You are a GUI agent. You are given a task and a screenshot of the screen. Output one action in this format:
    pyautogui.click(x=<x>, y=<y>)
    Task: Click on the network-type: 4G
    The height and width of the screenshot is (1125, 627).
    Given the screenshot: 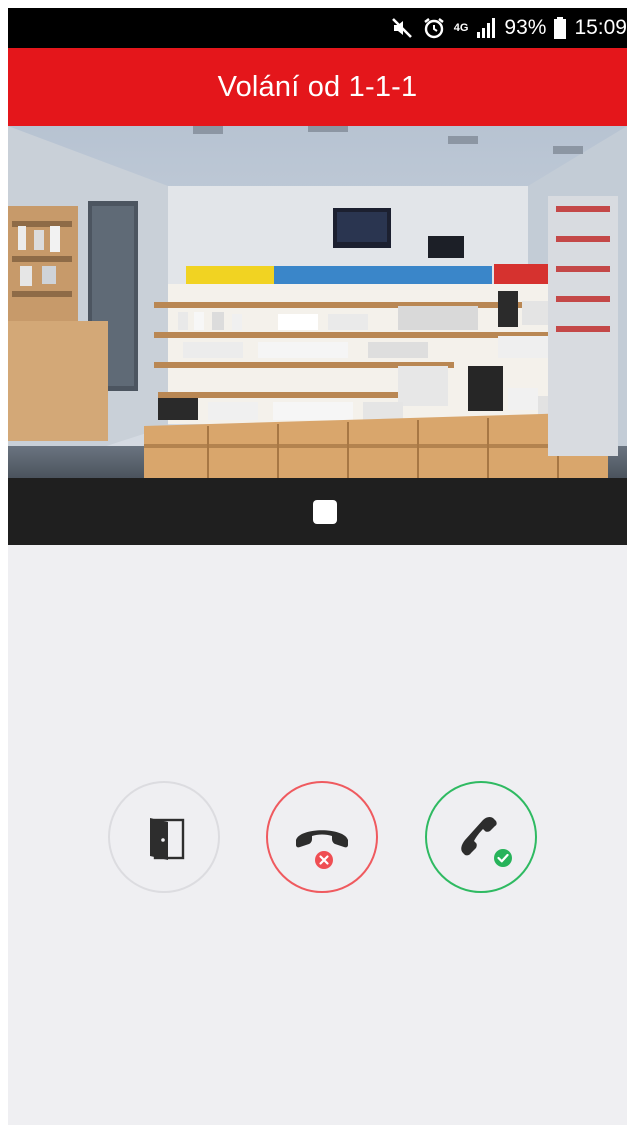 What is the action you would take?
    pyautogui.click(x=461, y=28)
    